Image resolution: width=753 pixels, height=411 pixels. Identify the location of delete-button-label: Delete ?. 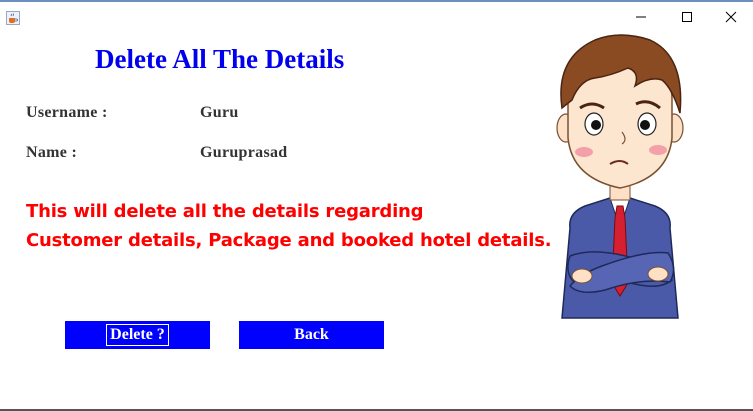
(137, 335).